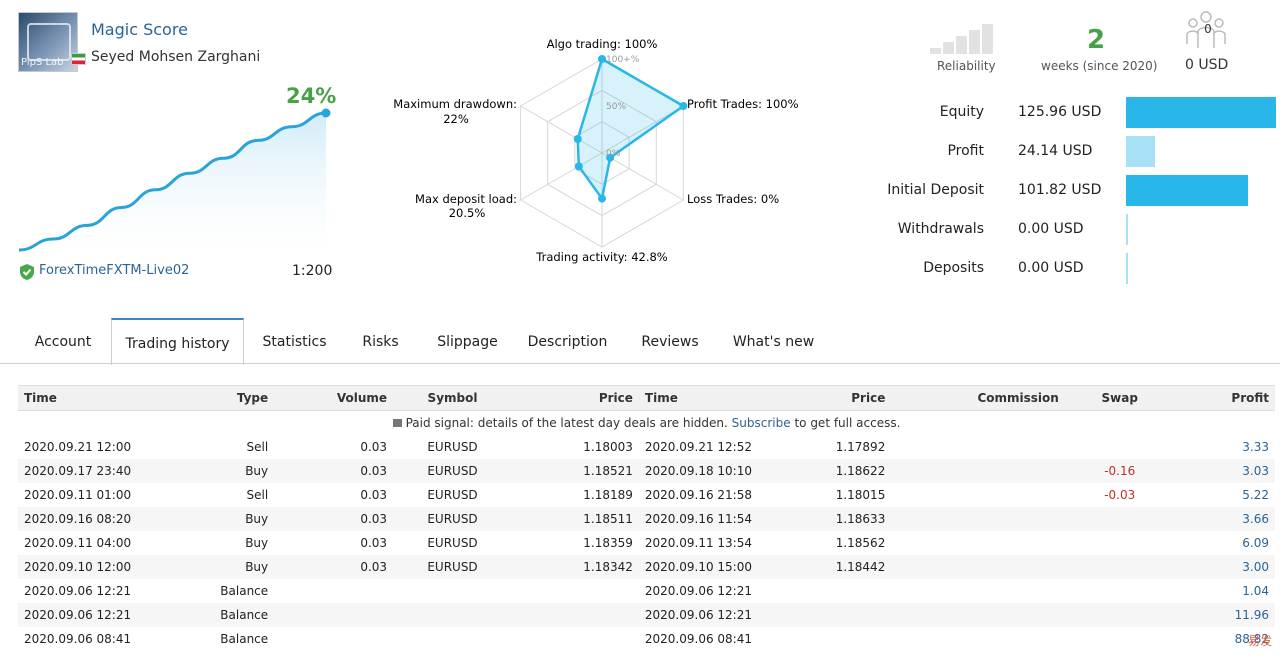 Image resolution: width=1280 pixels, height=659 pixels. What do you see at coordinates (1127, 268) in the screenshot?
I see `stat-bar-deposits` at bounding box center [1127, 268].